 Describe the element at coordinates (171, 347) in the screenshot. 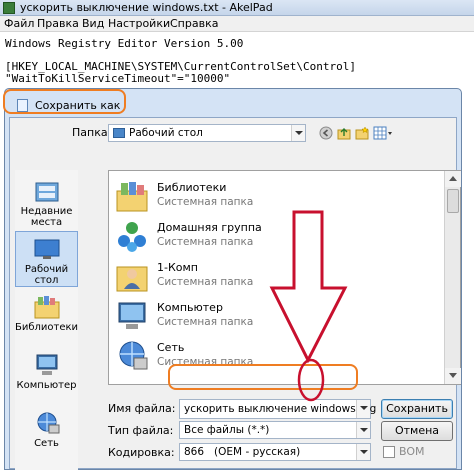

I see `file-name: Сеть` at that location.